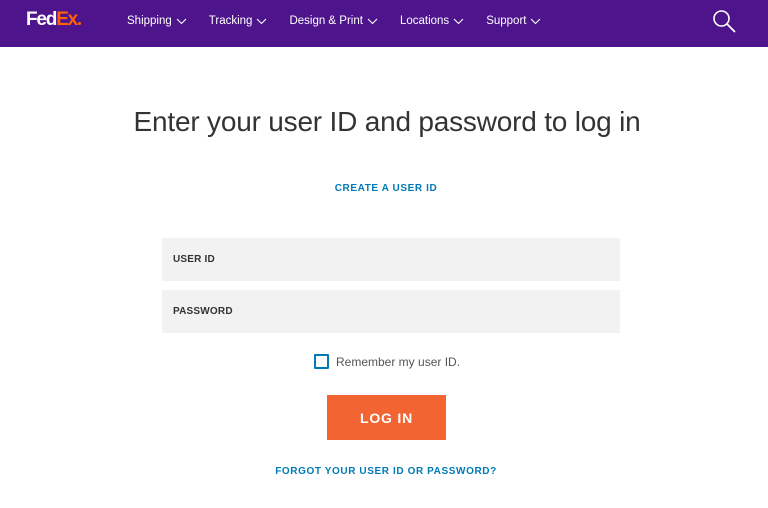  What do you see at coordinates (149, 21) in the screenshot?
I see `nav-item-label: Shipping` at bounding box center [149, 21].